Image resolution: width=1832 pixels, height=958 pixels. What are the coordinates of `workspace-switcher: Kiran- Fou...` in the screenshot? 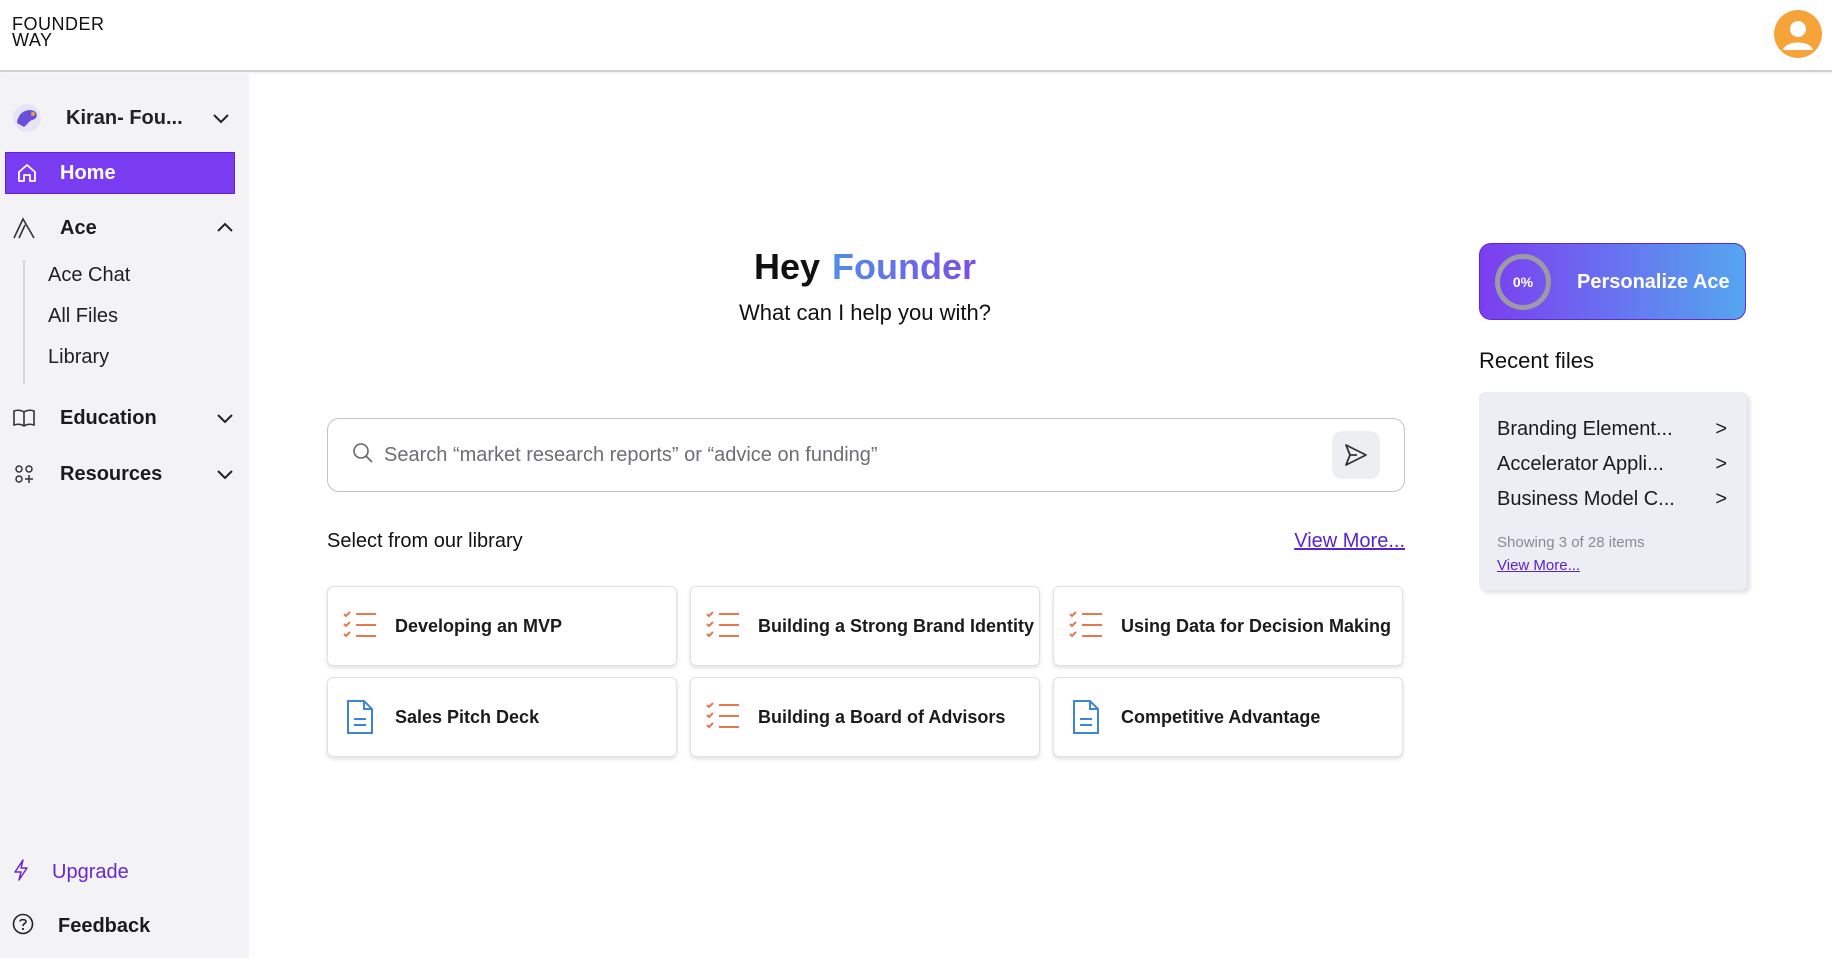 It's located at (124, 118).